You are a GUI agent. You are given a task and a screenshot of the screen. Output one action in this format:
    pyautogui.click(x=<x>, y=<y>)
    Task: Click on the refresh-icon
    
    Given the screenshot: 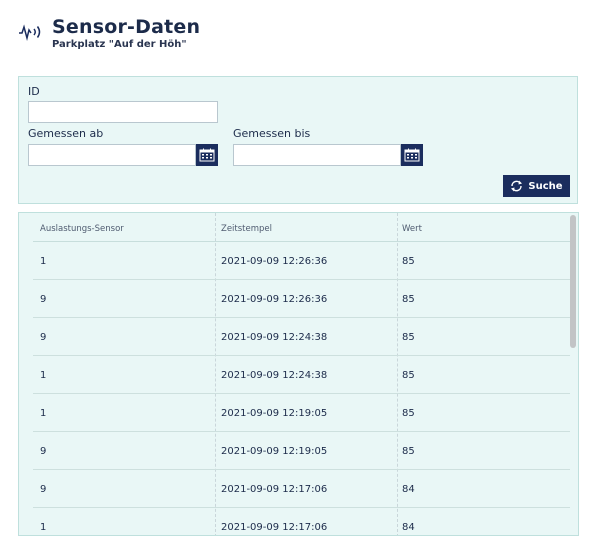 What is the action you would take?
    pyautogui.click(x=517, y=186)
    